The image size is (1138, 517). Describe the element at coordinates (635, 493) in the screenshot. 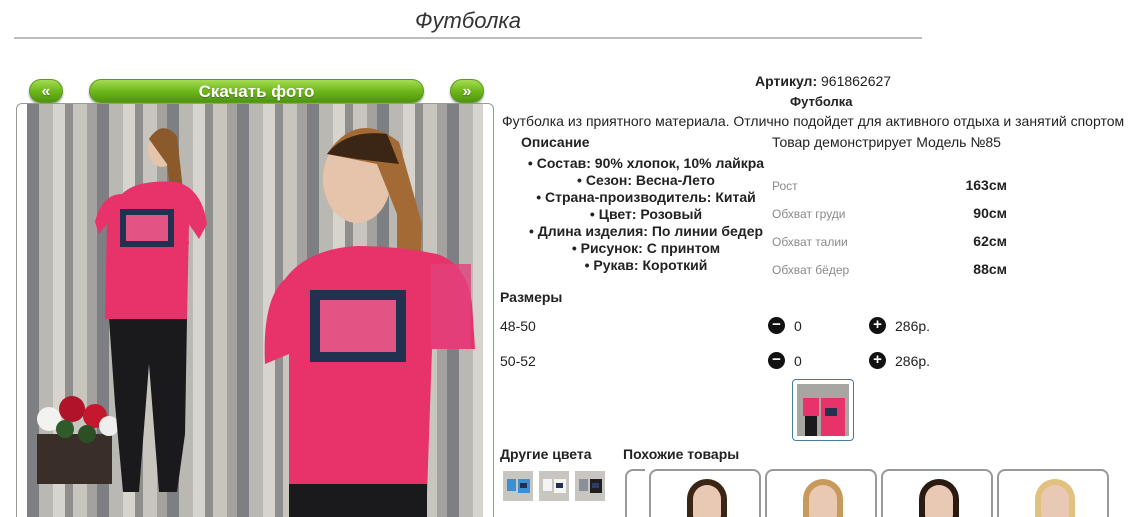

I see `carousel-prev-arrow` at that location.